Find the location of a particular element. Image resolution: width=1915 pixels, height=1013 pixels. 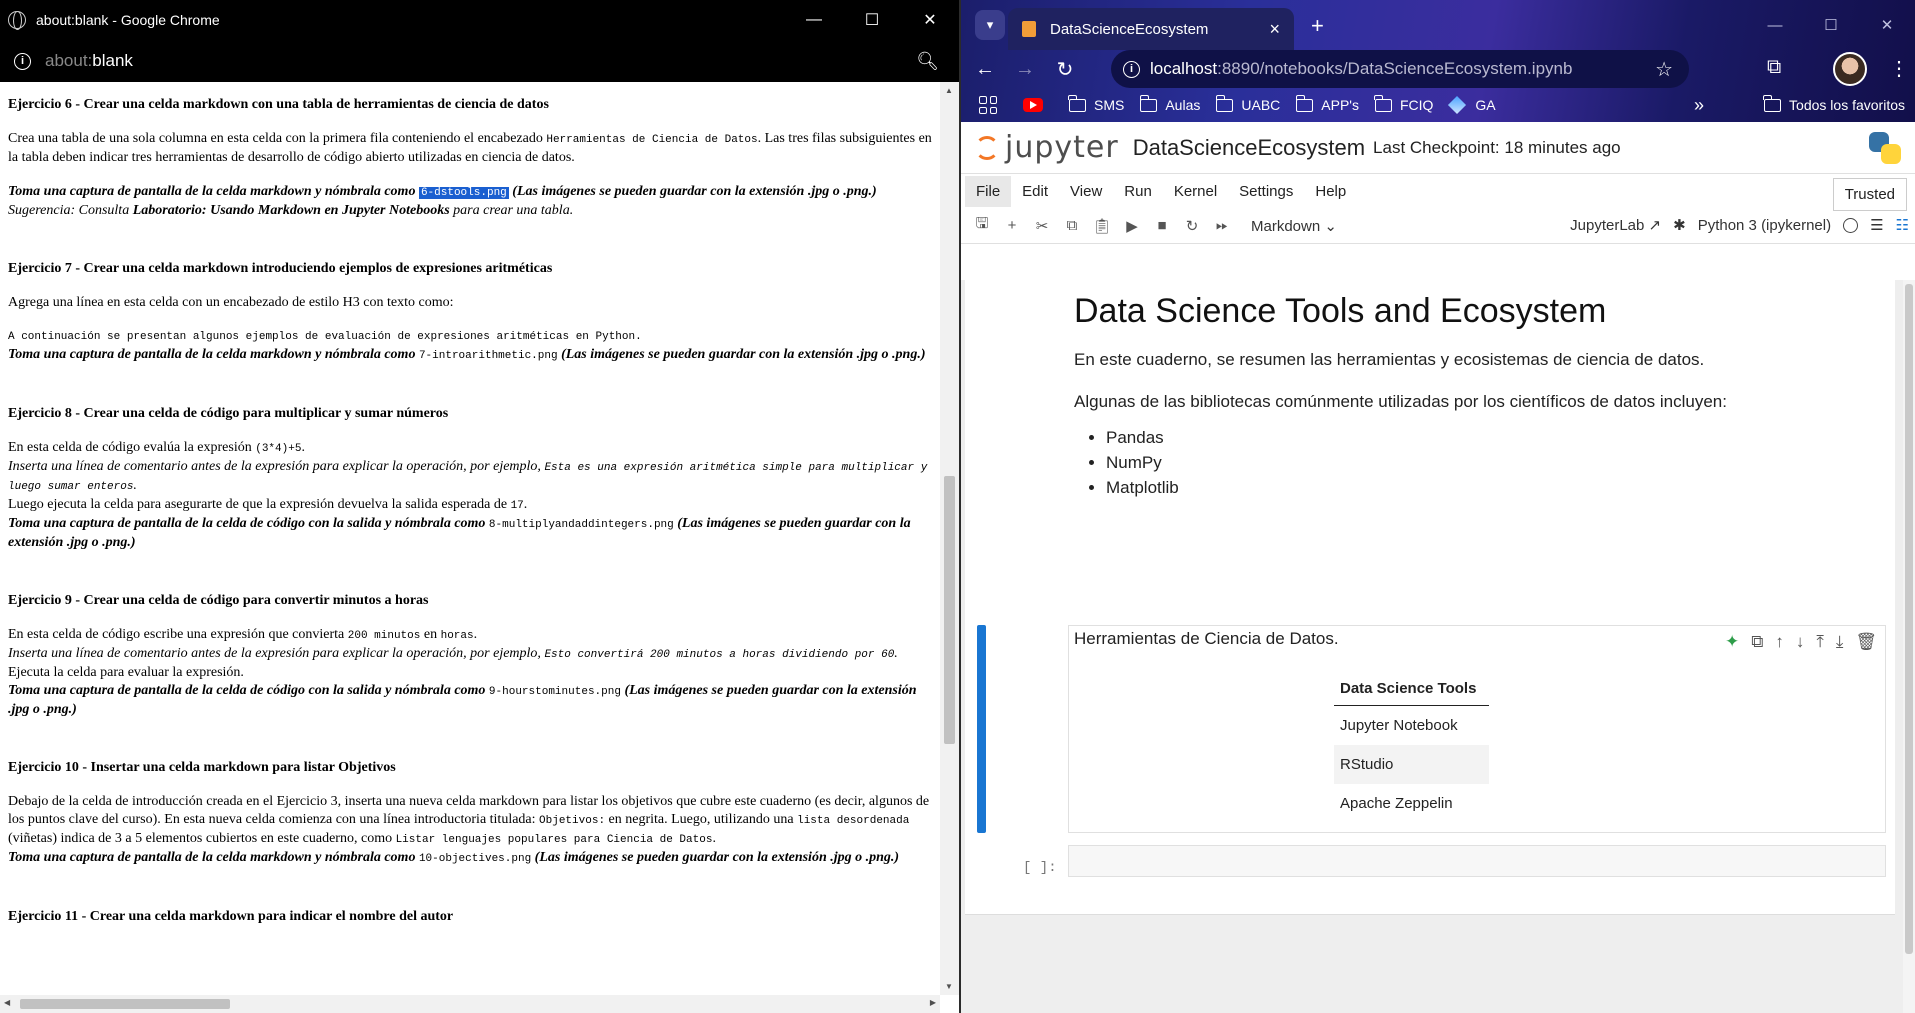

empty-code-cell is located at coordinates (1477, 861).